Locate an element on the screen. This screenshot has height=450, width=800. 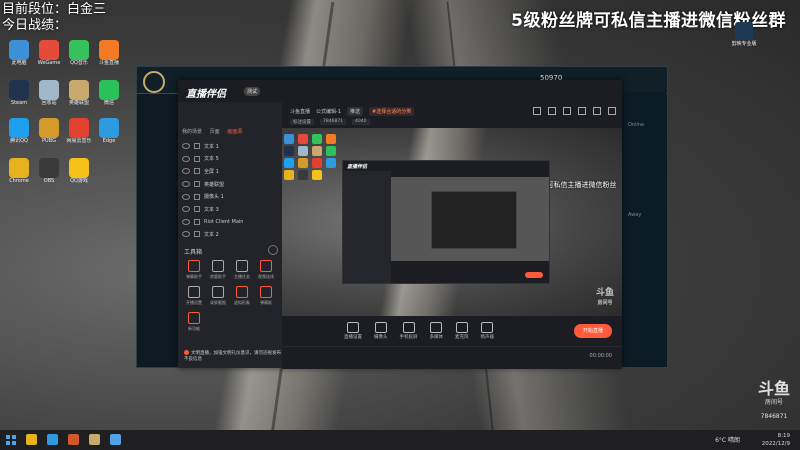
league-status-away: Away is located at coordinates (635, 215).